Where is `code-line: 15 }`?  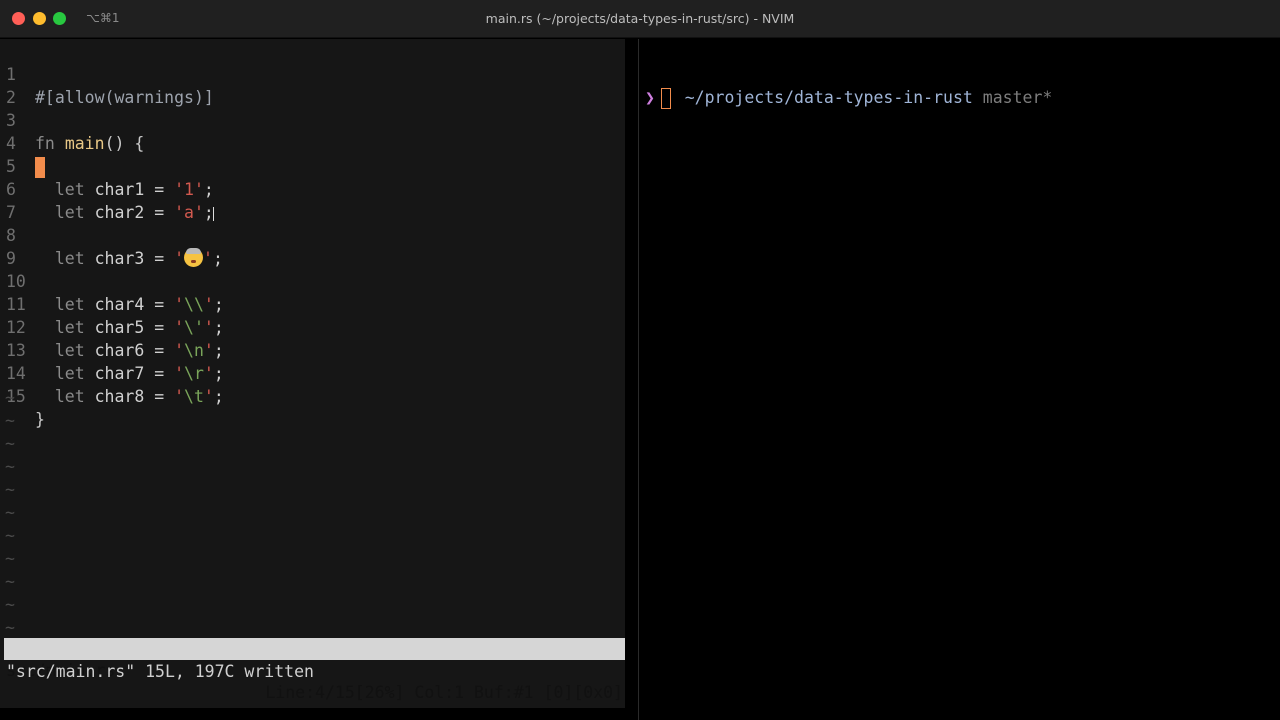
code-line: 15 } is located at coordinates (312, 395).